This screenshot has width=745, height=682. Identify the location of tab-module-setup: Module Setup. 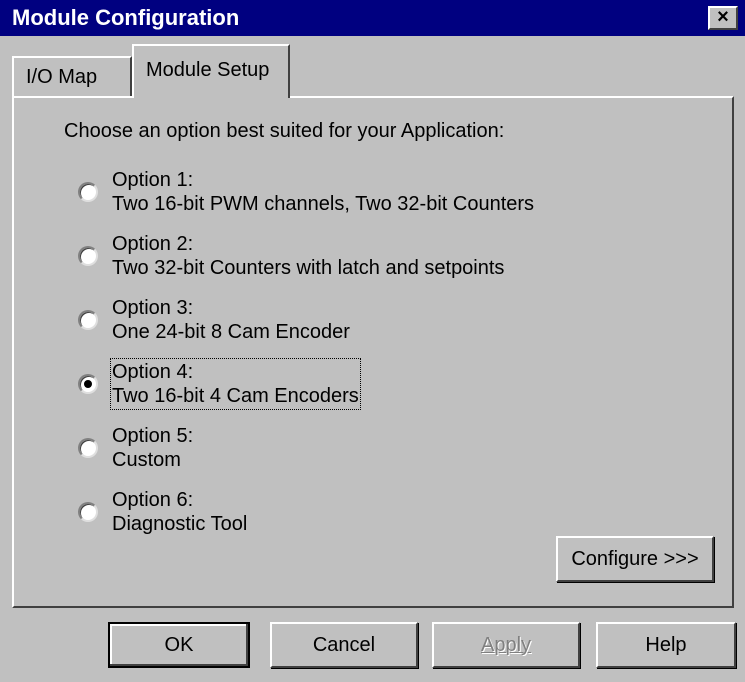
(211, 71).